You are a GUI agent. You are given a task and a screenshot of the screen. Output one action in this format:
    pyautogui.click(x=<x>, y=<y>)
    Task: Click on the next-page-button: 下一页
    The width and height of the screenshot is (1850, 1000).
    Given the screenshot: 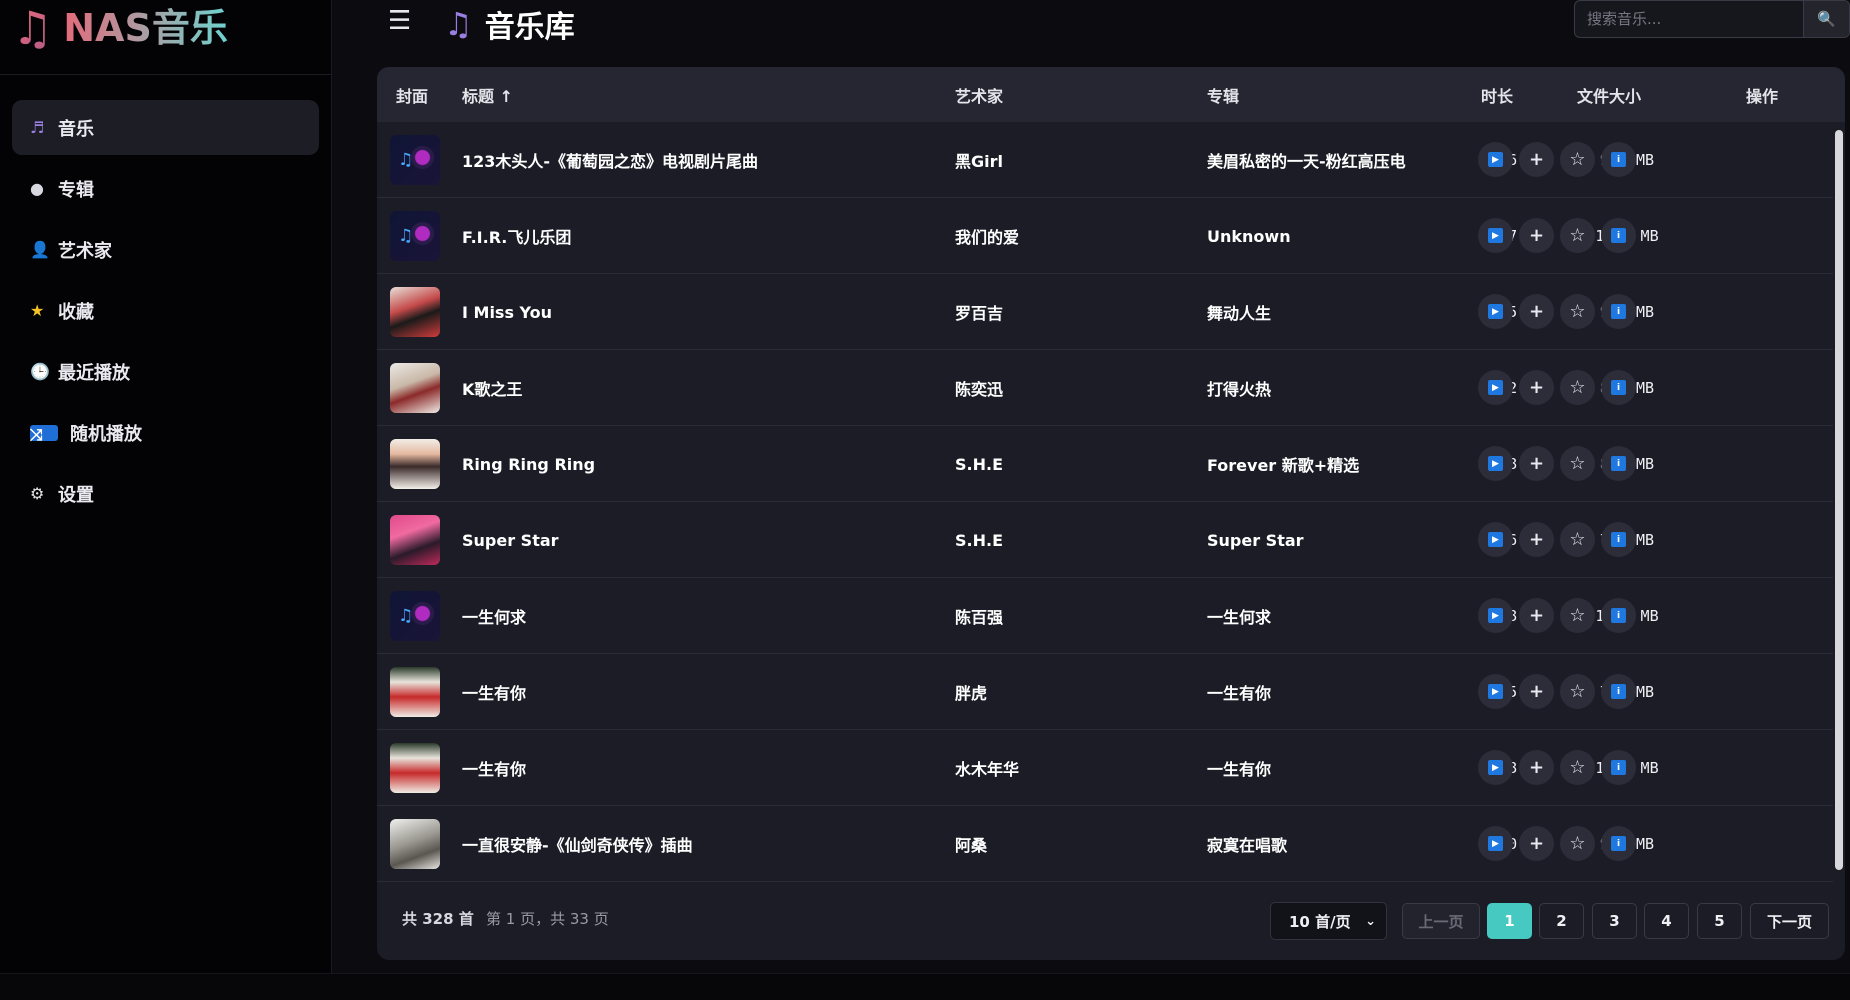 What is the action you would take?
    pyautogui.click(x=1789, y=921)
    